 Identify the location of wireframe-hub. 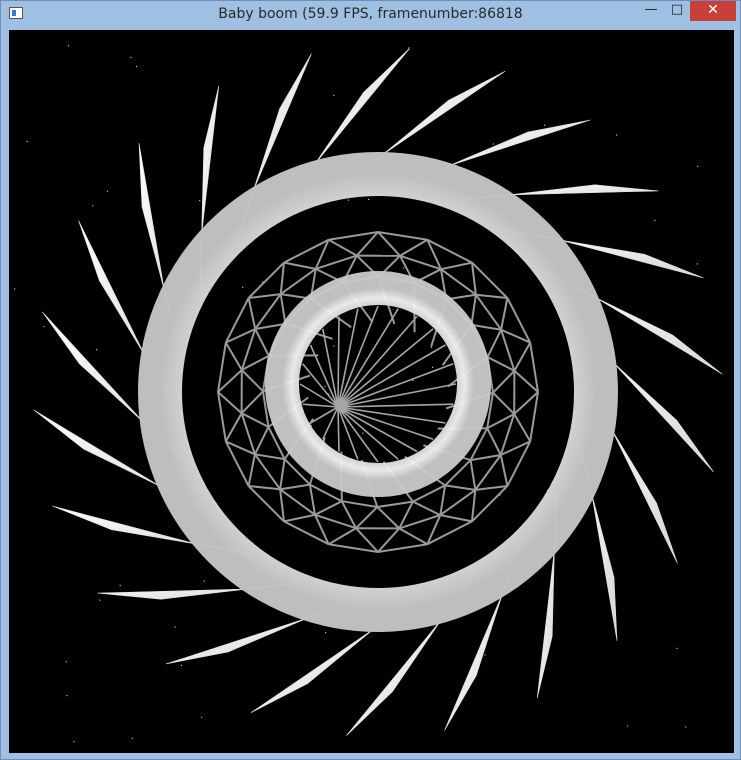
(378, 384).